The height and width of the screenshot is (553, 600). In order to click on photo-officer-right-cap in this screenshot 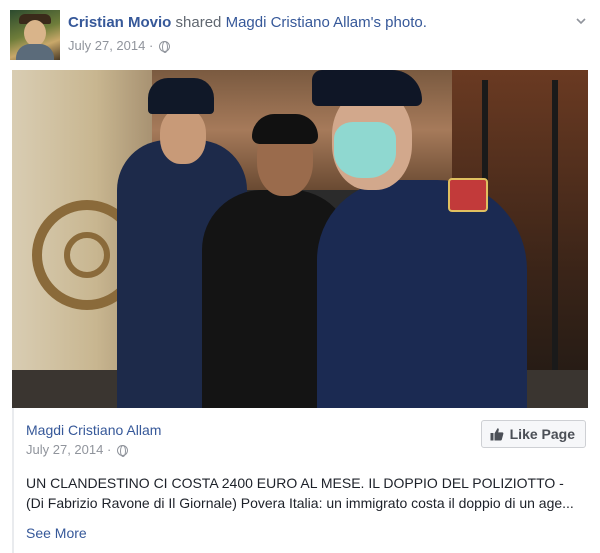, I will do `click(367, 88)`.